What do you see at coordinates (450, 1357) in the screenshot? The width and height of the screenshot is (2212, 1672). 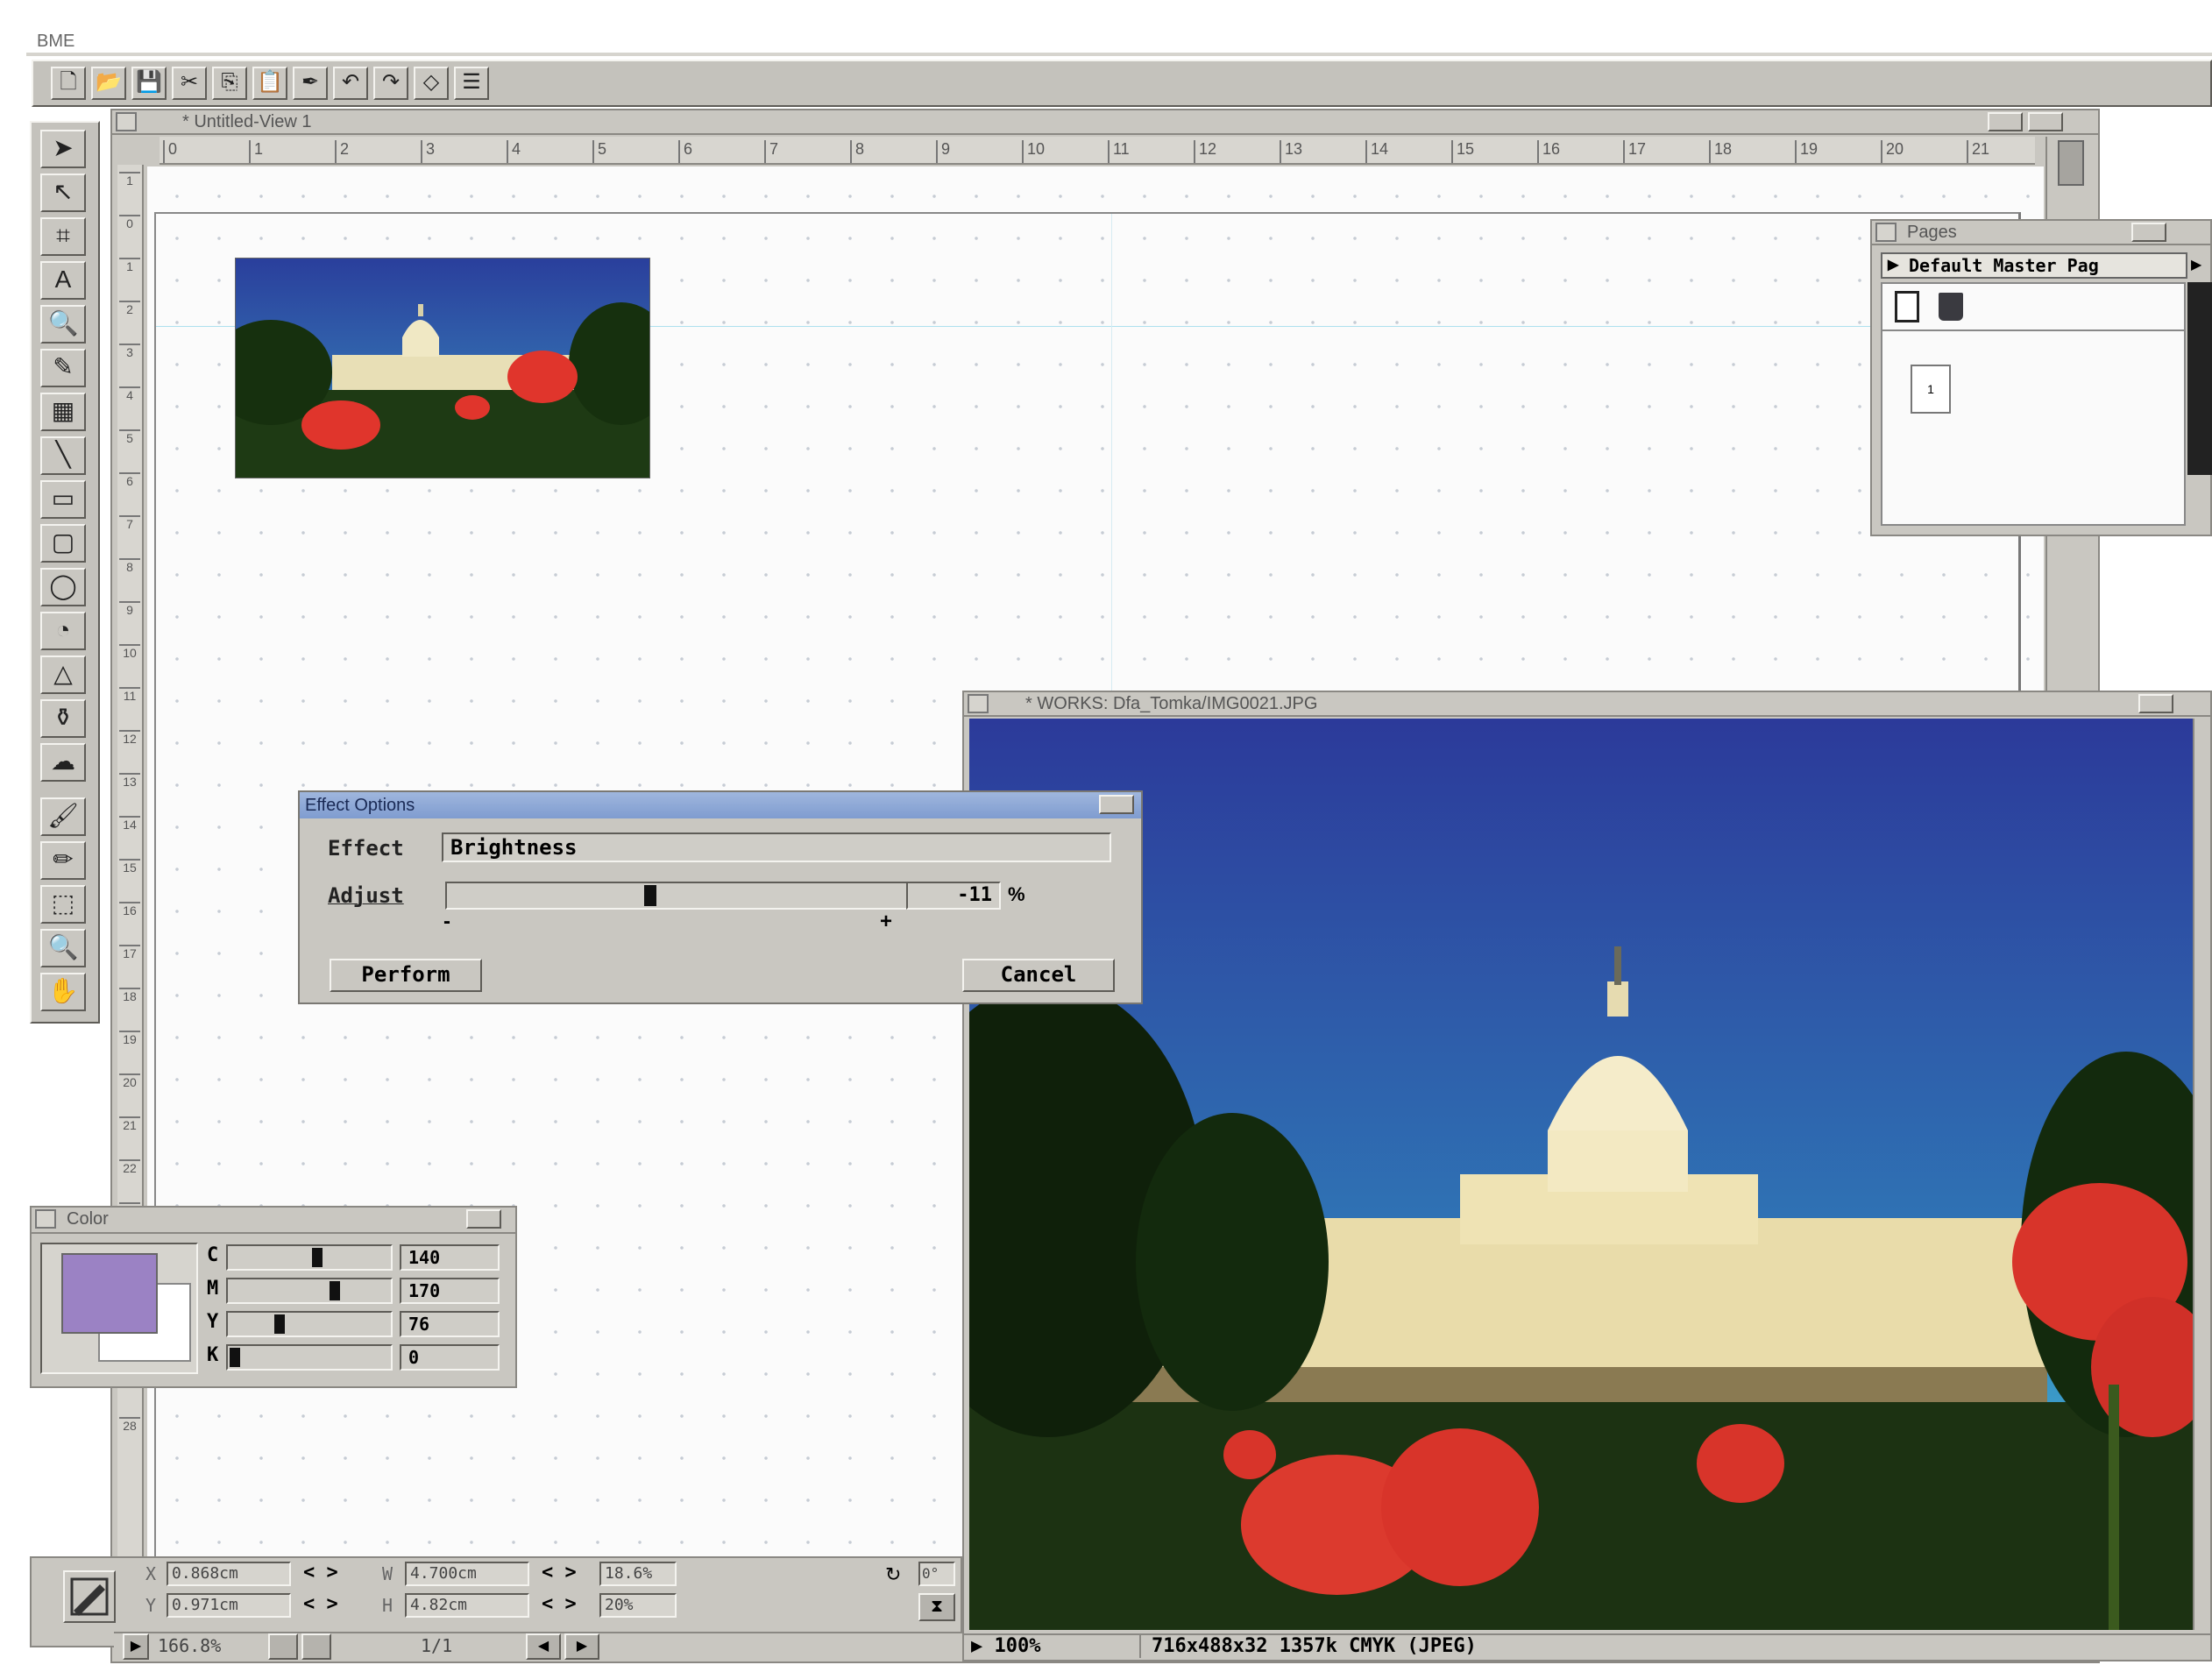 I see `channel-value-field: 0` at bounding box center [450, 1357].